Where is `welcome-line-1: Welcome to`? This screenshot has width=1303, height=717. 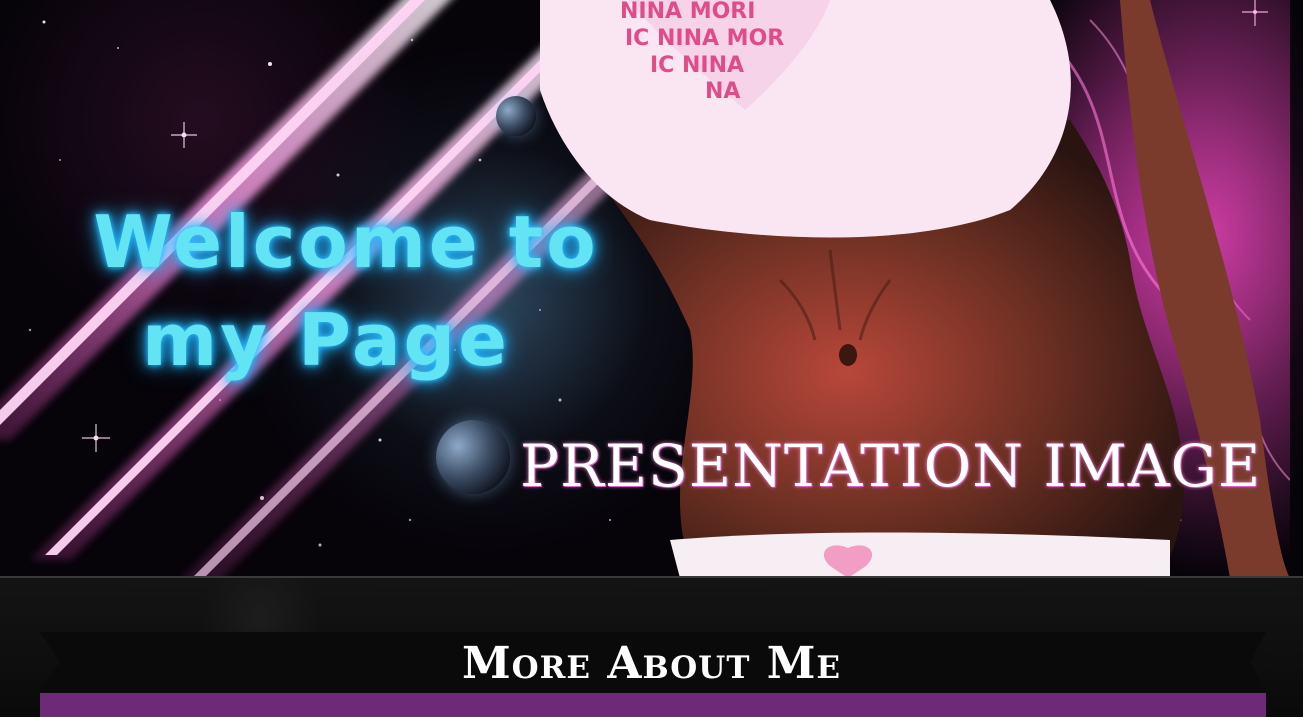
welcome-line-1: Welcome to is located at coordinates (346, 242).